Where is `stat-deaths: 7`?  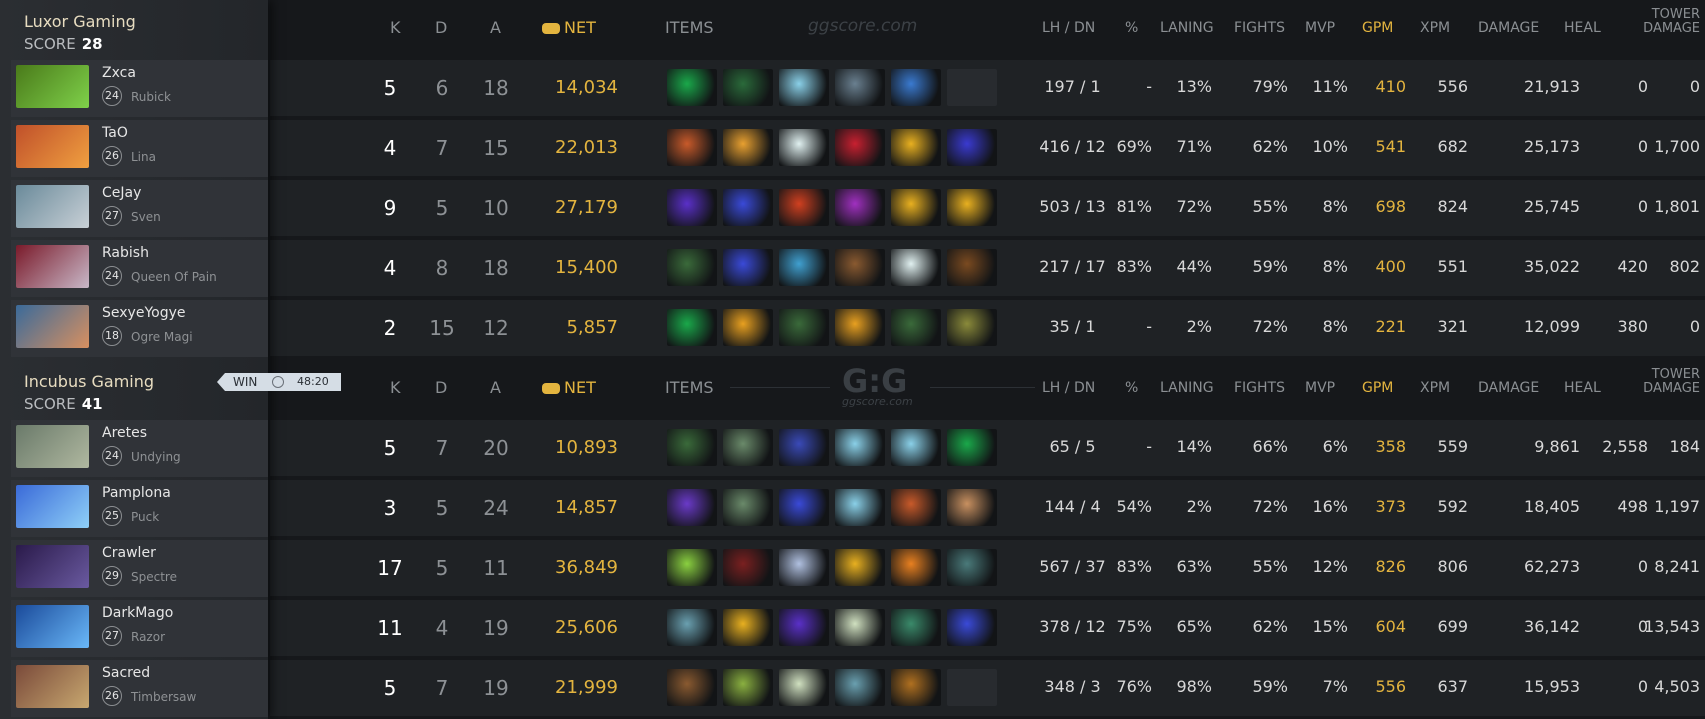
stat-deaths: 7 is located at coordinates (442, 448).